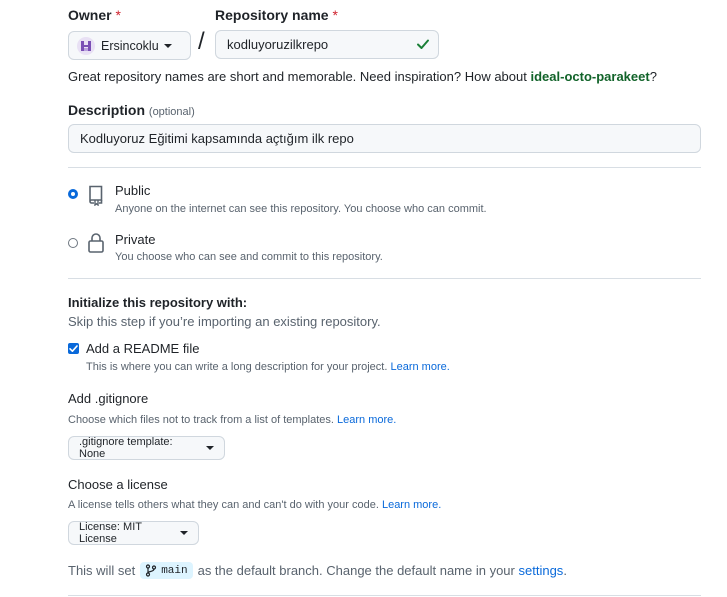  I want to click on public-radio, so click(73, 194).